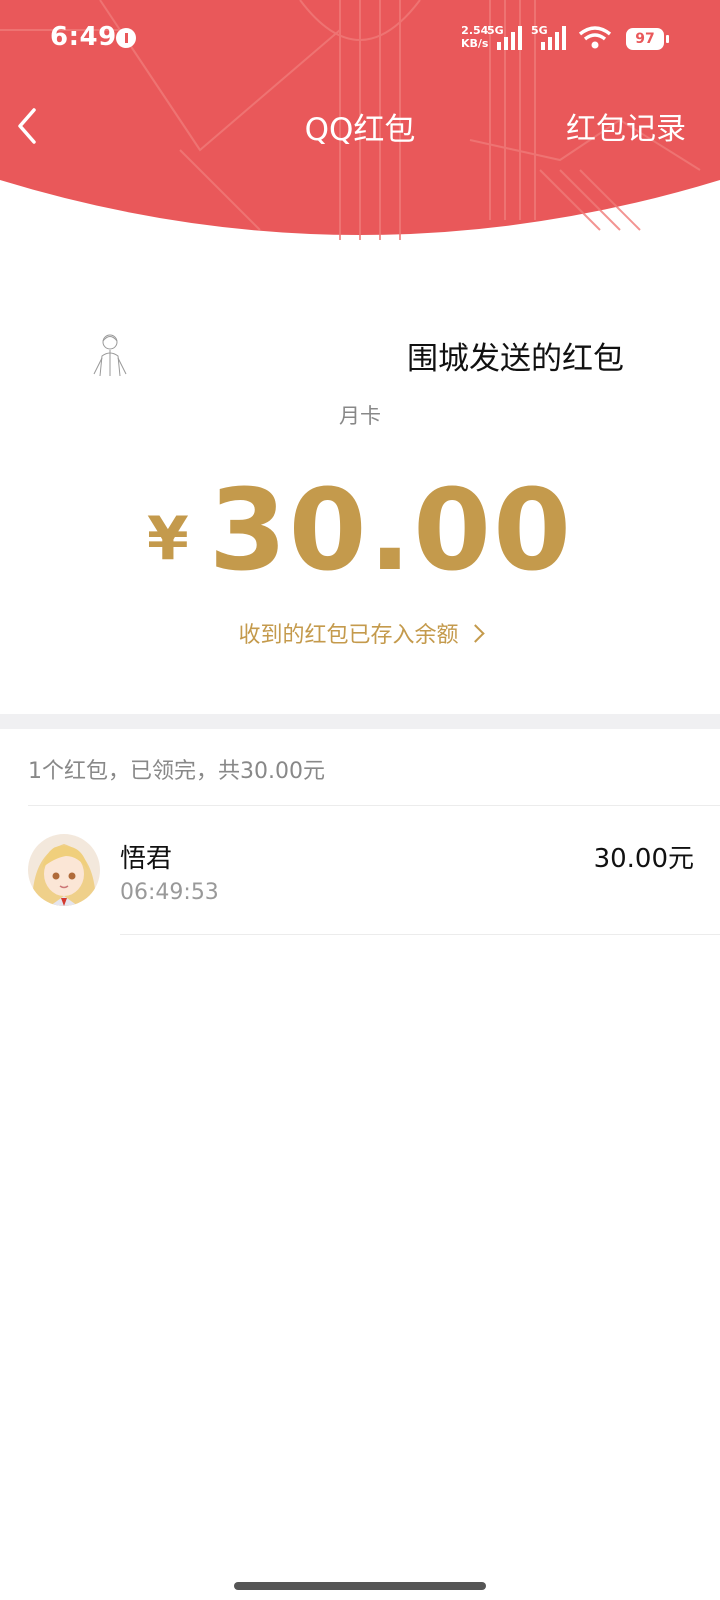 The image size is (720, 1600). What do you see at coordinates (83, 37) in the screenshot?
I see `status-time: 6:49` at bounding box center [83, 37].